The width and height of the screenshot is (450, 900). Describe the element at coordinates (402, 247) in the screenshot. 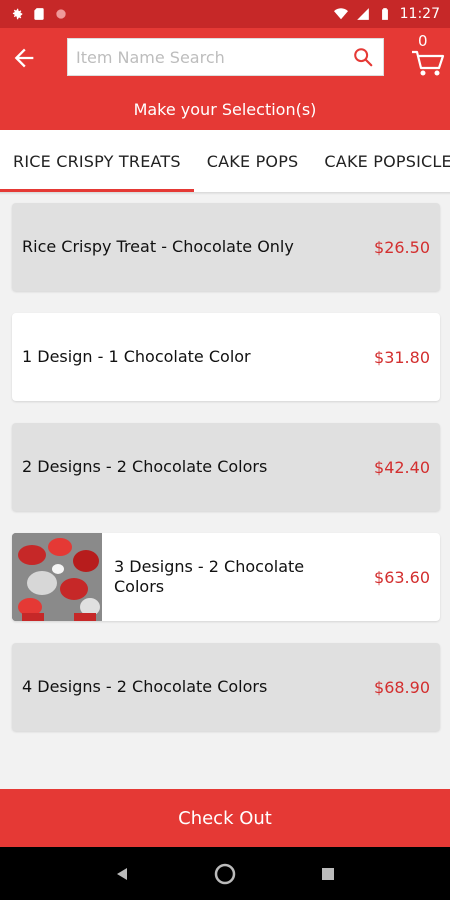

I see `item-price: $26.50` at that location.